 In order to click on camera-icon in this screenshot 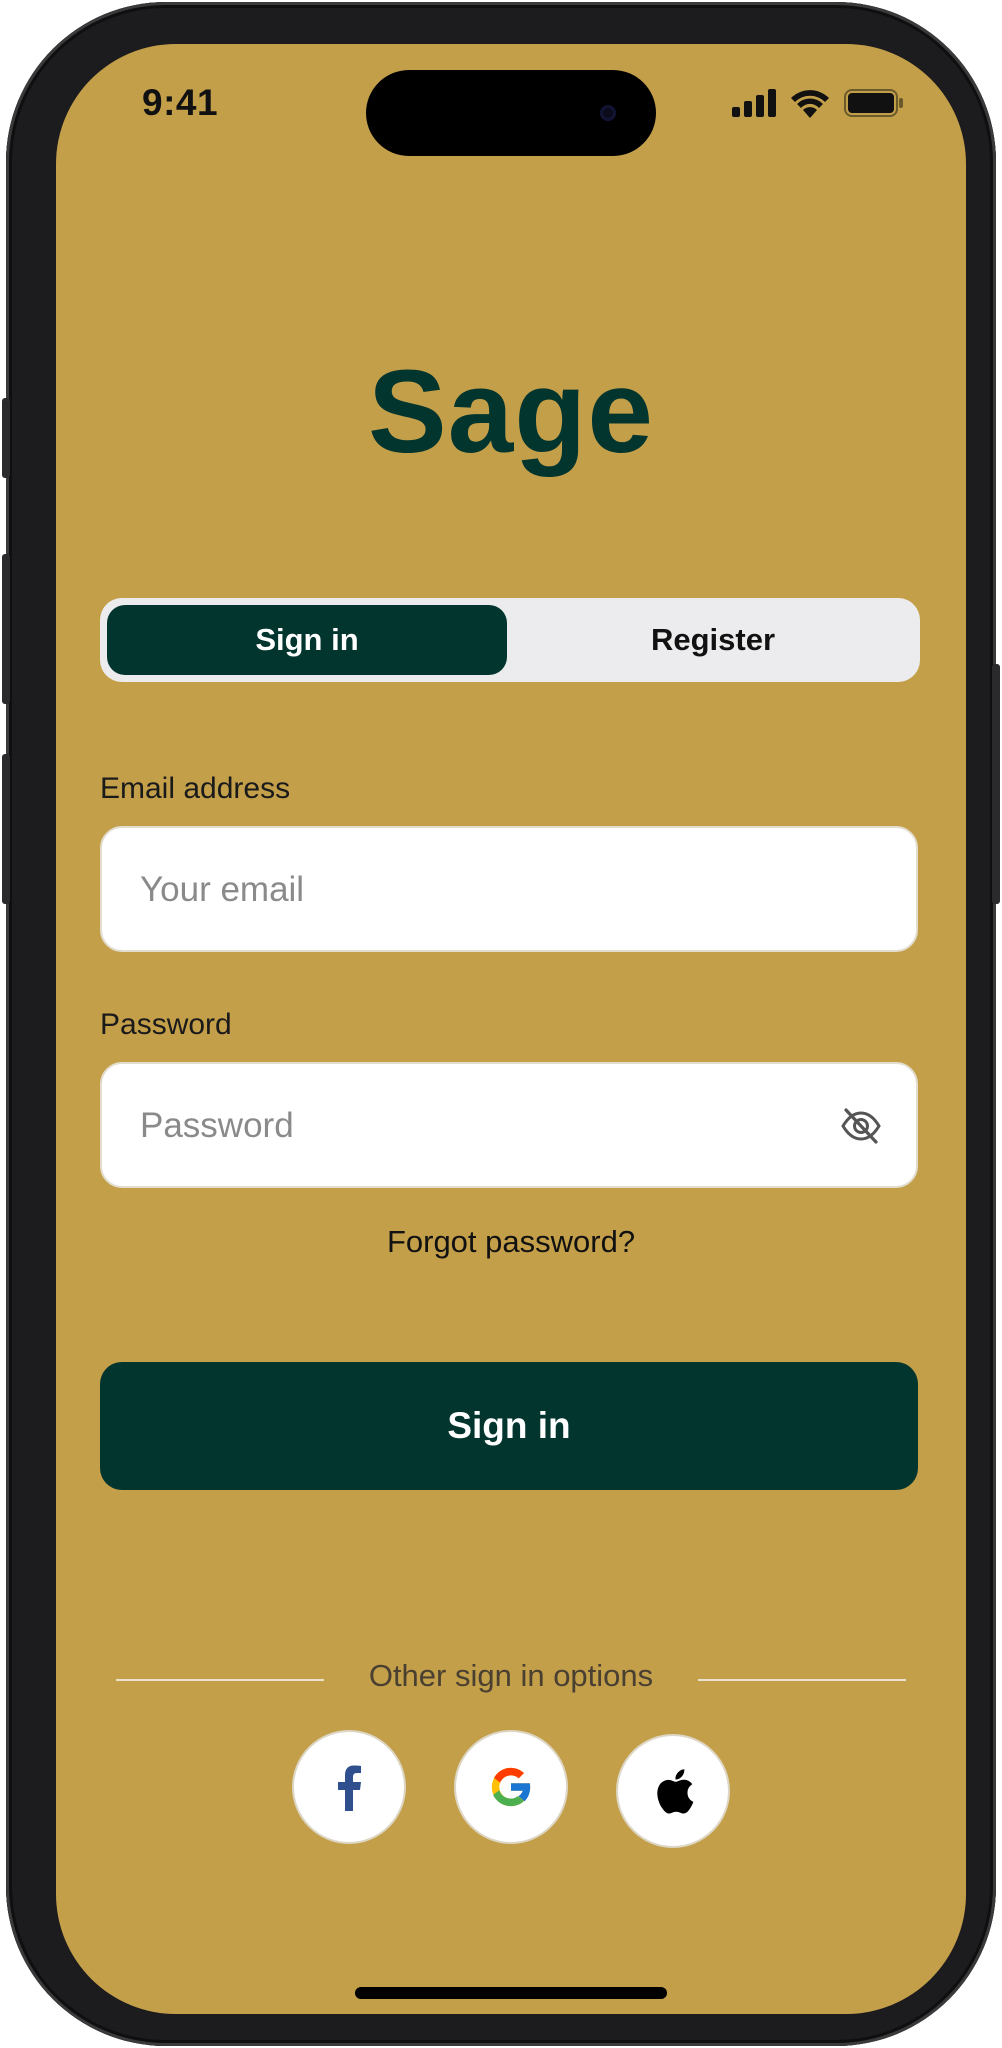, I will do `click(608, 113)`.